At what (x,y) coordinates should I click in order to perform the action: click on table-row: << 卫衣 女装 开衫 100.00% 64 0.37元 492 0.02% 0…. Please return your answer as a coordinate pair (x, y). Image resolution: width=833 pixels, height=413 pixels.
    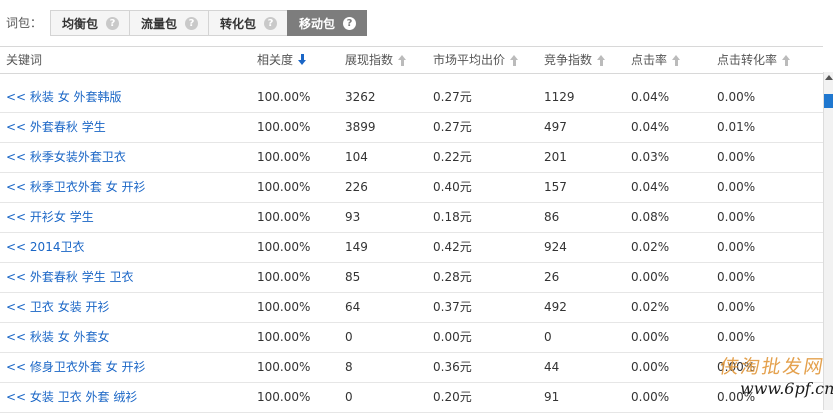
    Looking at the image, I should click on (411, 308).